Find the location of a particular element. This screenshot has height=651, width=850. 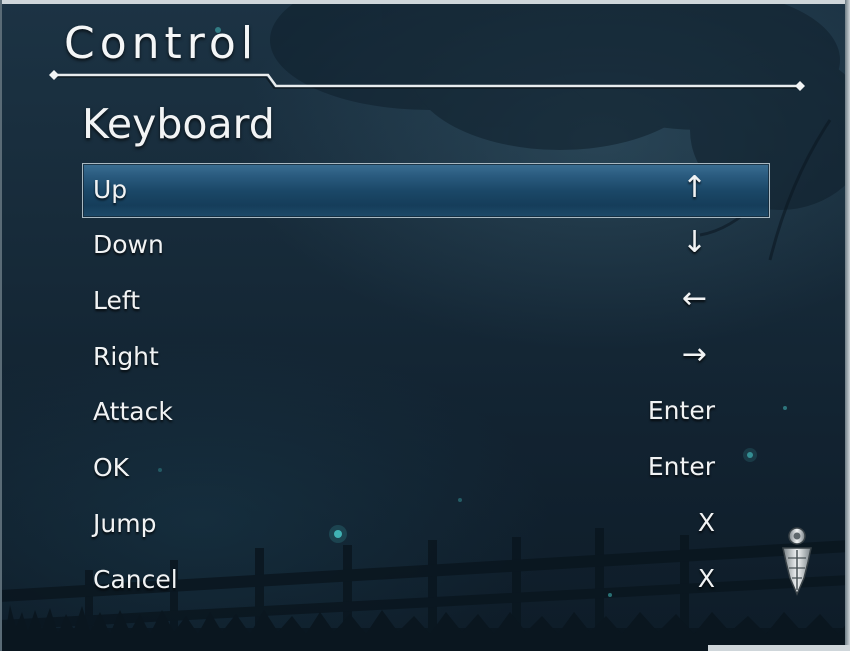

key-value: ↑ is located at coordinates (694, 187).